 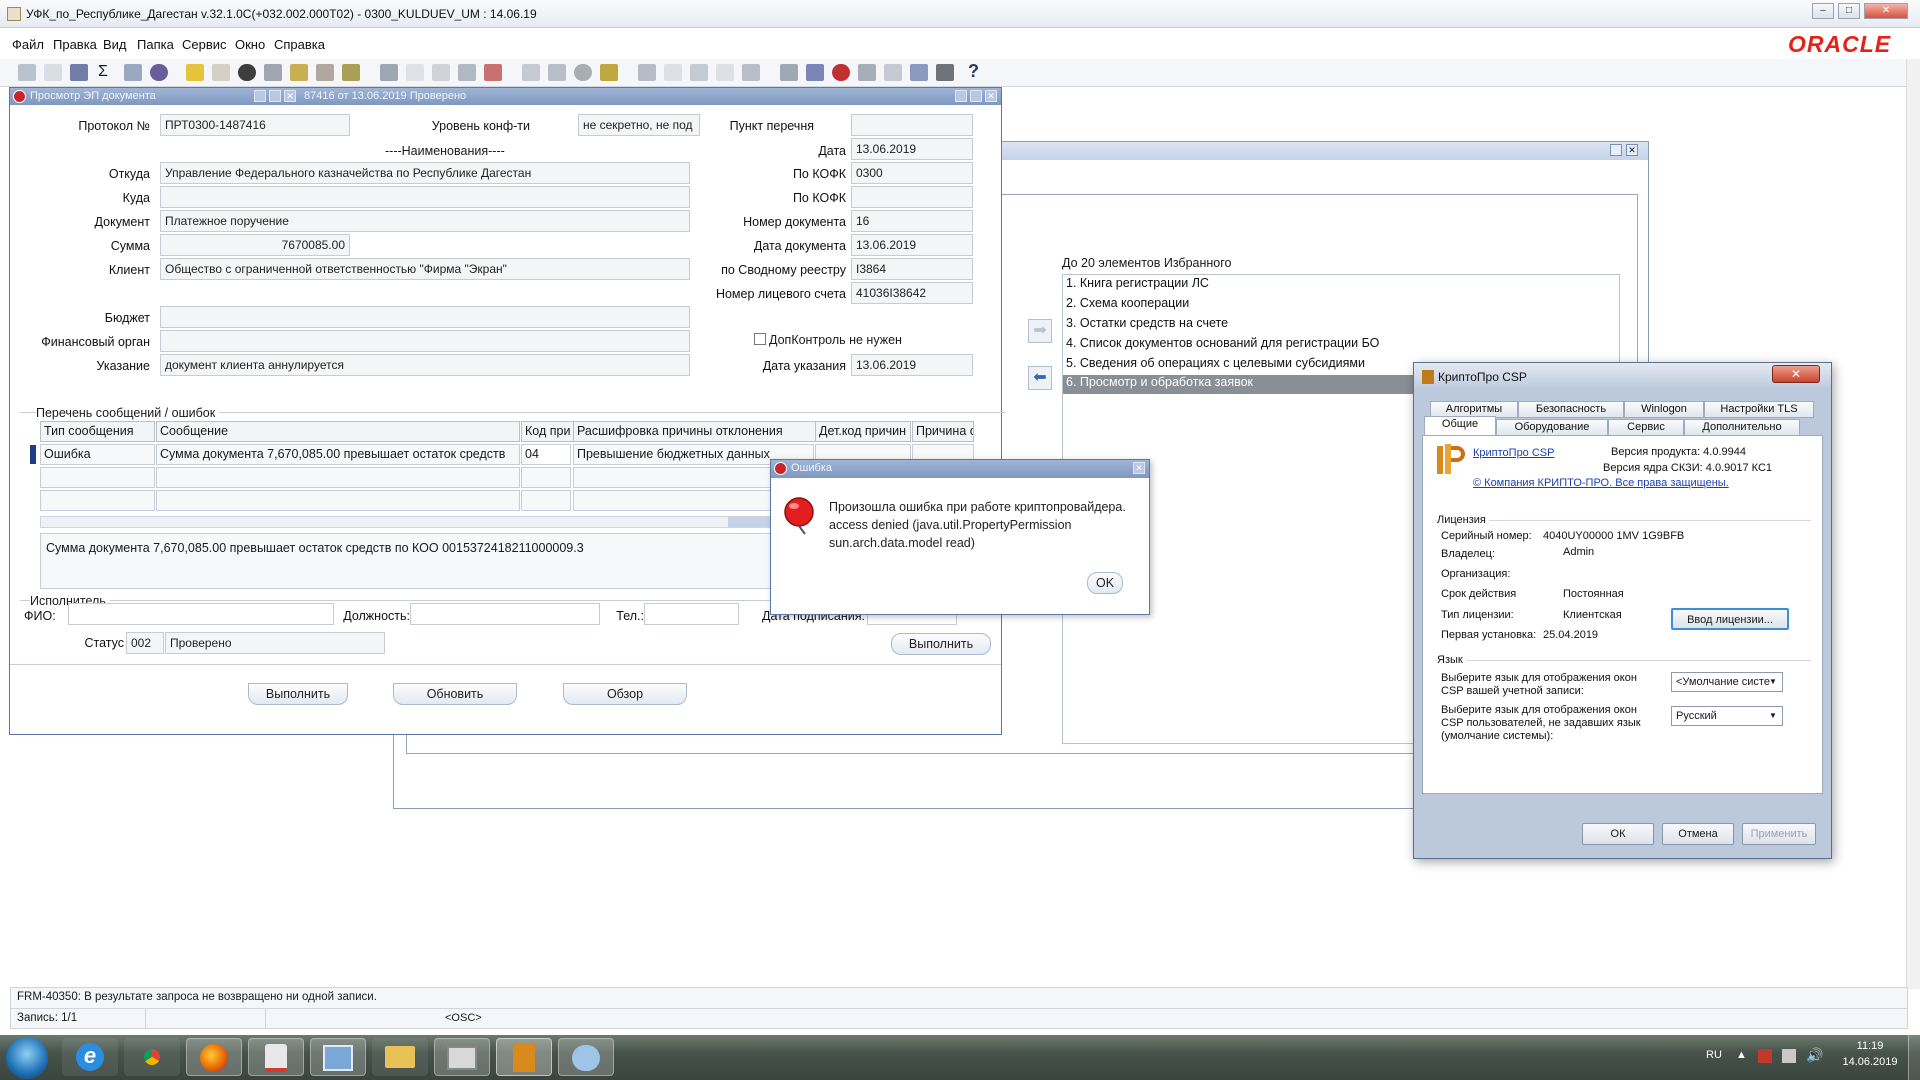 What do you see at coordinates (1040, 331) in the screenshot?
I see `arrow-right-icon: ➡` at bounding box center [1040, 331].